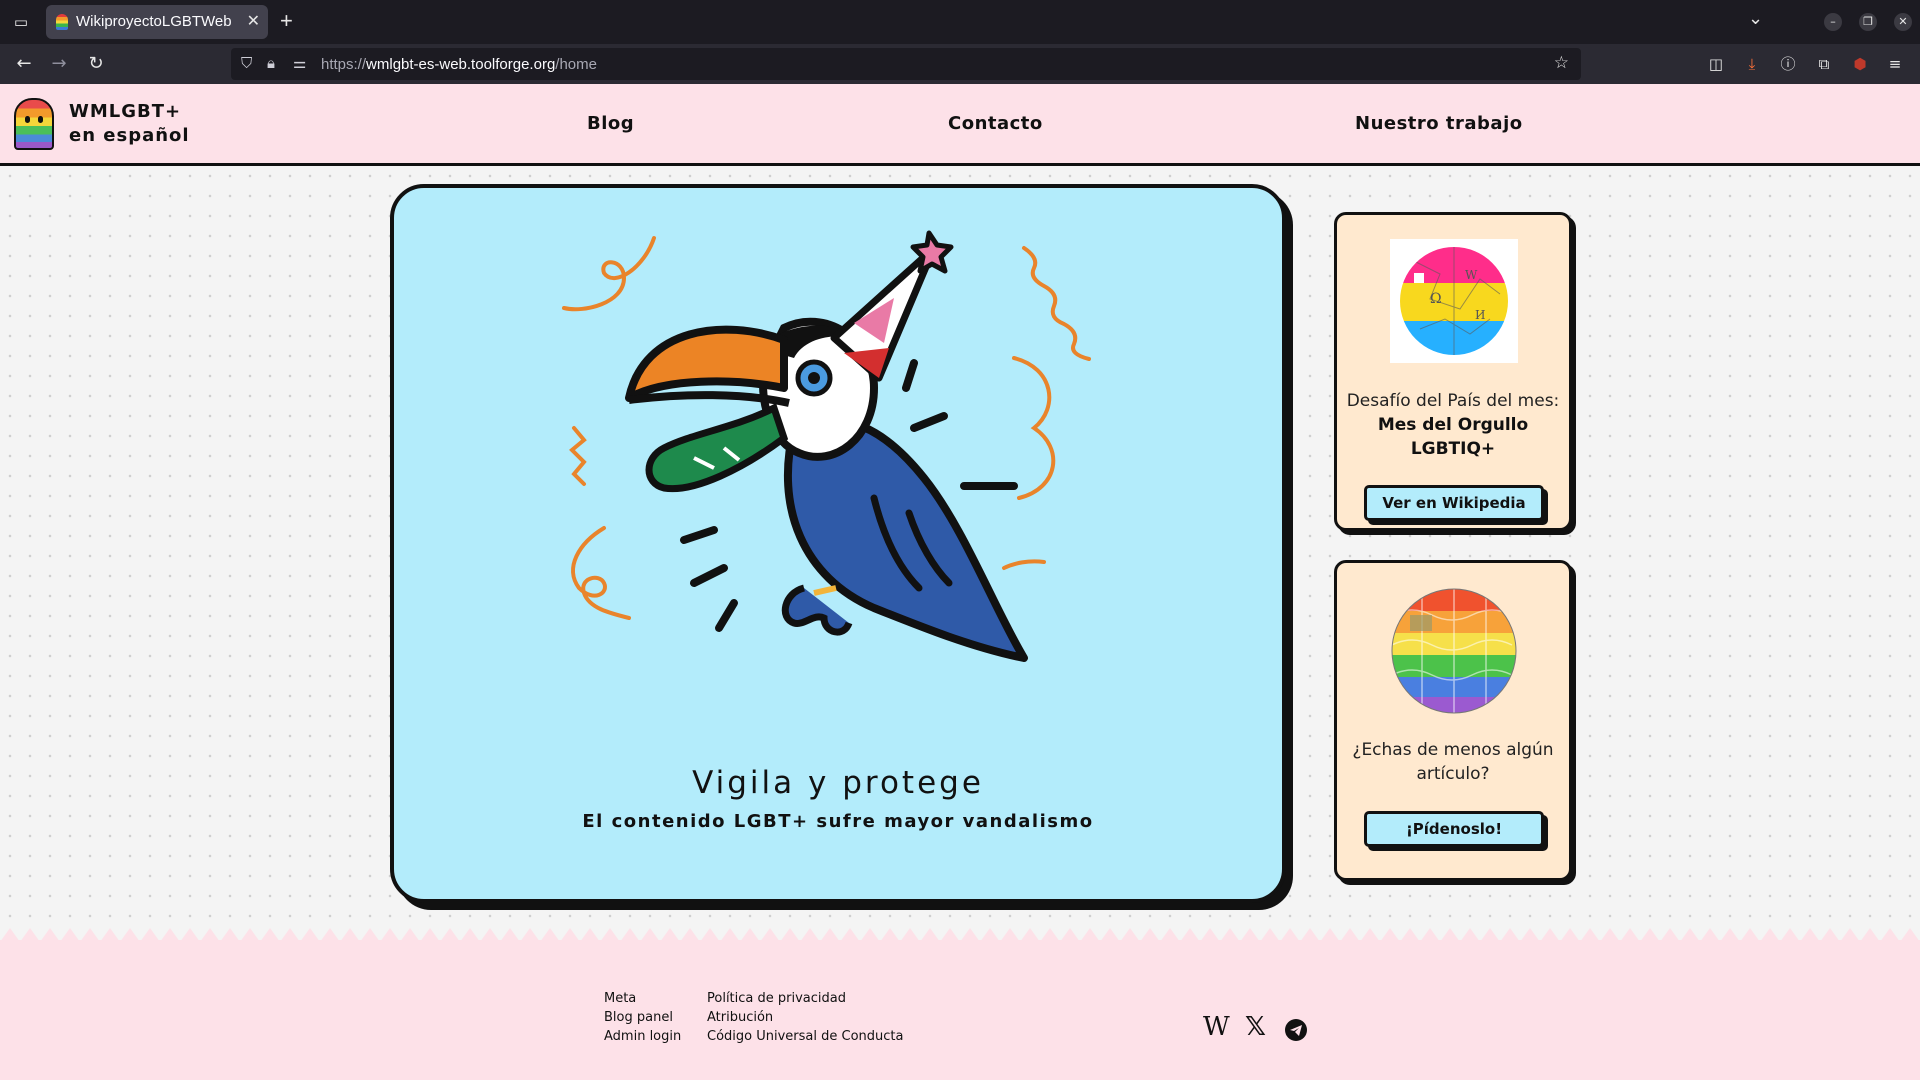 The image size is (1920, 1080). I want to click on new-tab-icon: +, so click(286, 21).